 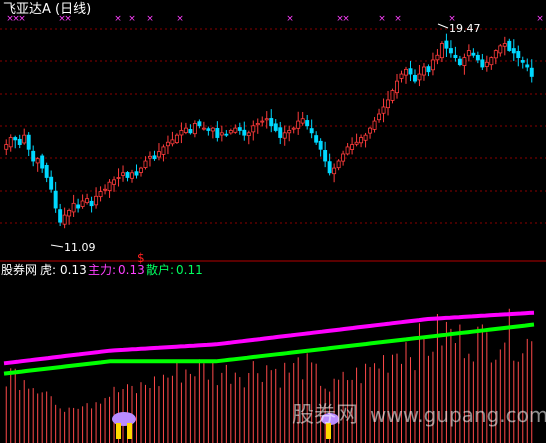 What do you see at coordinates (189, 270) in the screenshot?
I see `retail-value: 0.11` at bounding box center [189, 270].